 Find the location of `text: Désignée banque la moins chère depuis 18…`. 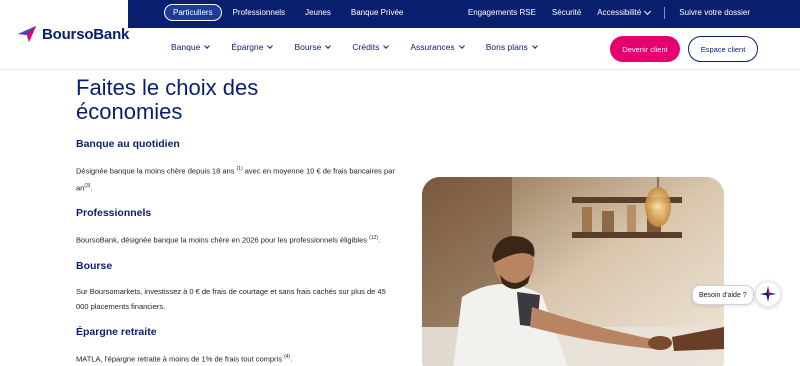

text: Désignée banque la moins chère depuis 18… is located at coordinates (156, 171).